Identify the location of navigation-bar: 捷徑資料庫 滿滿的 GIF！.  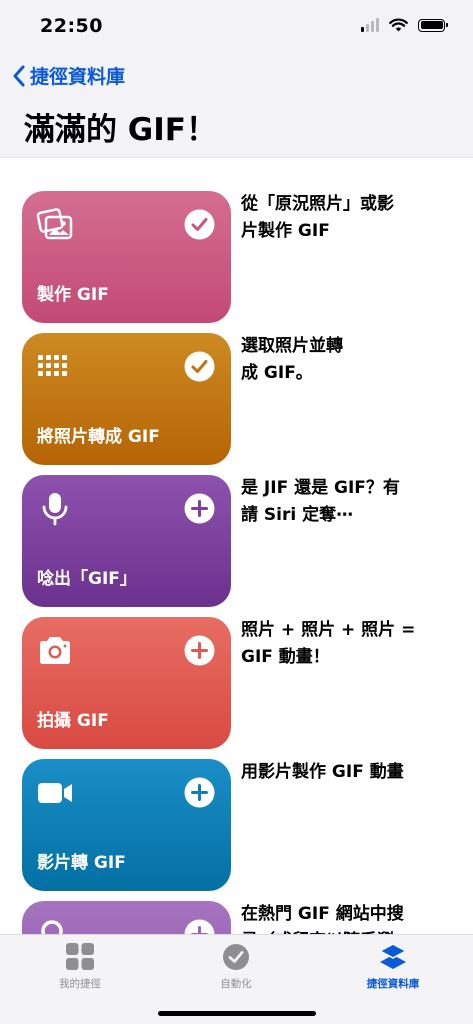
(236, 106).